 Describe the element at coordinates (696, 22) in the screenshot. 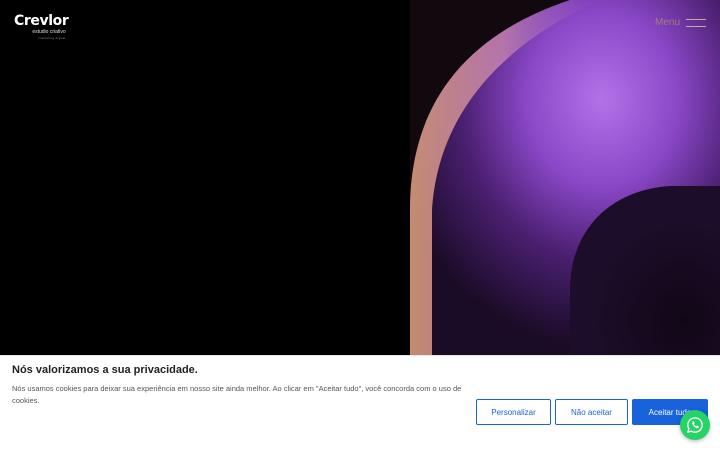

I see `hamburger-icon` at that location.